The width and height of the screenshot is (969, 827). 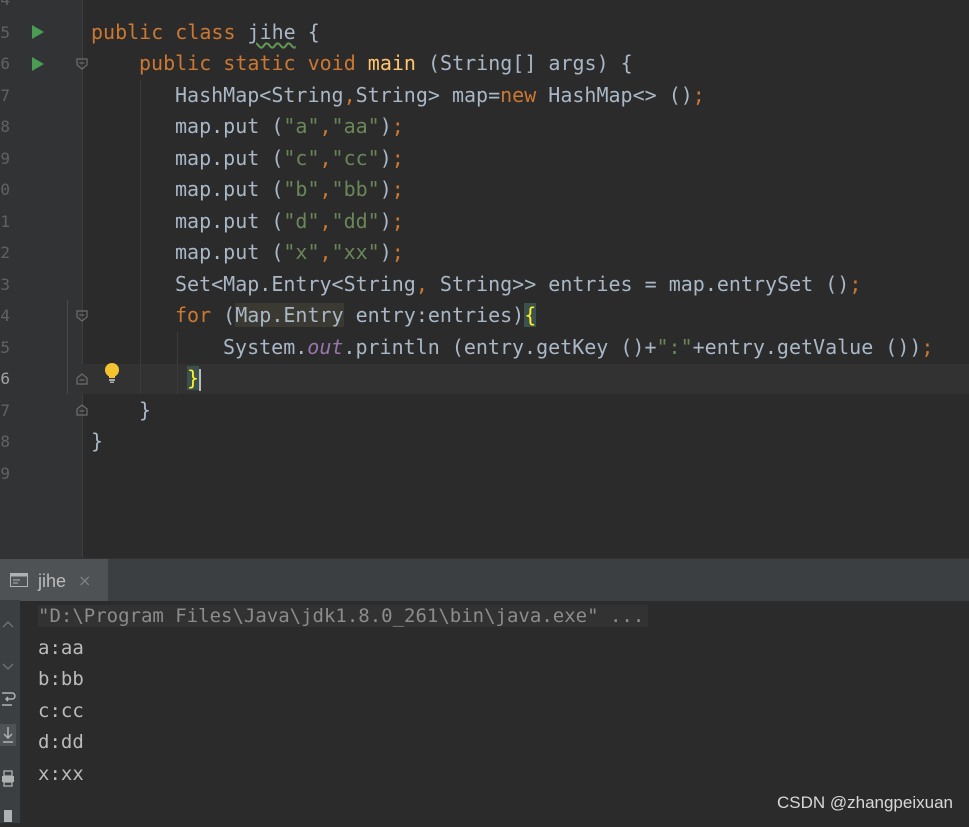 I want to click on print-icon, so click(x=8, y=779).